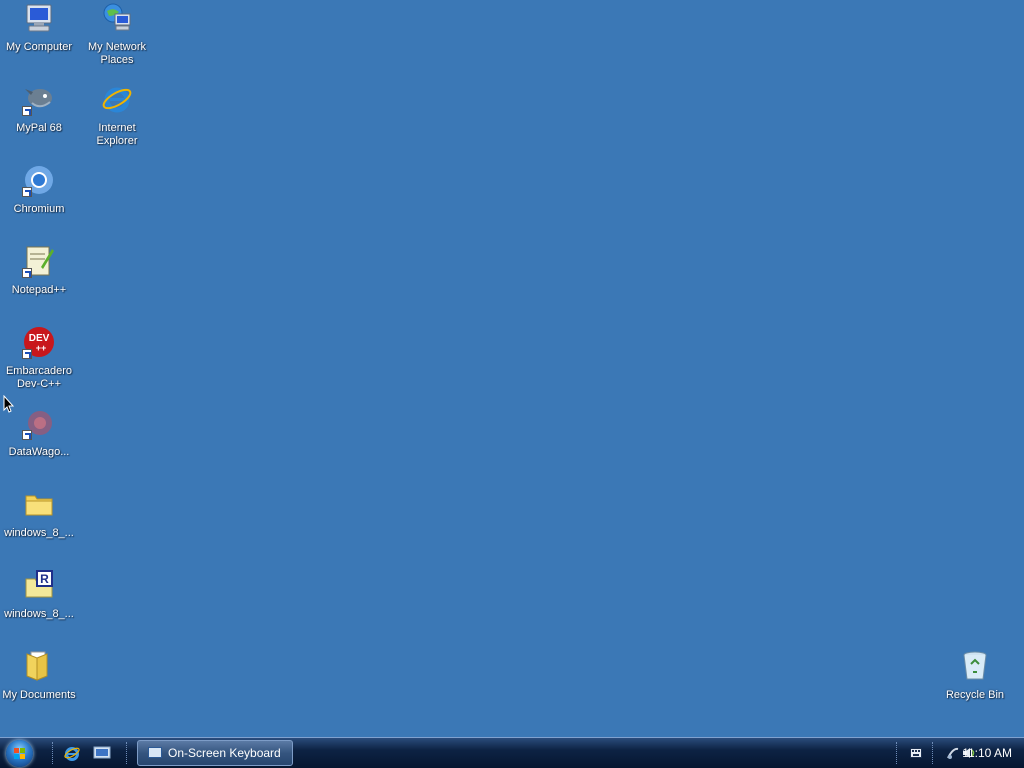  Describe the element at coordinates (44, 579) in the screenshot. I see `svg-text: R` at that location.